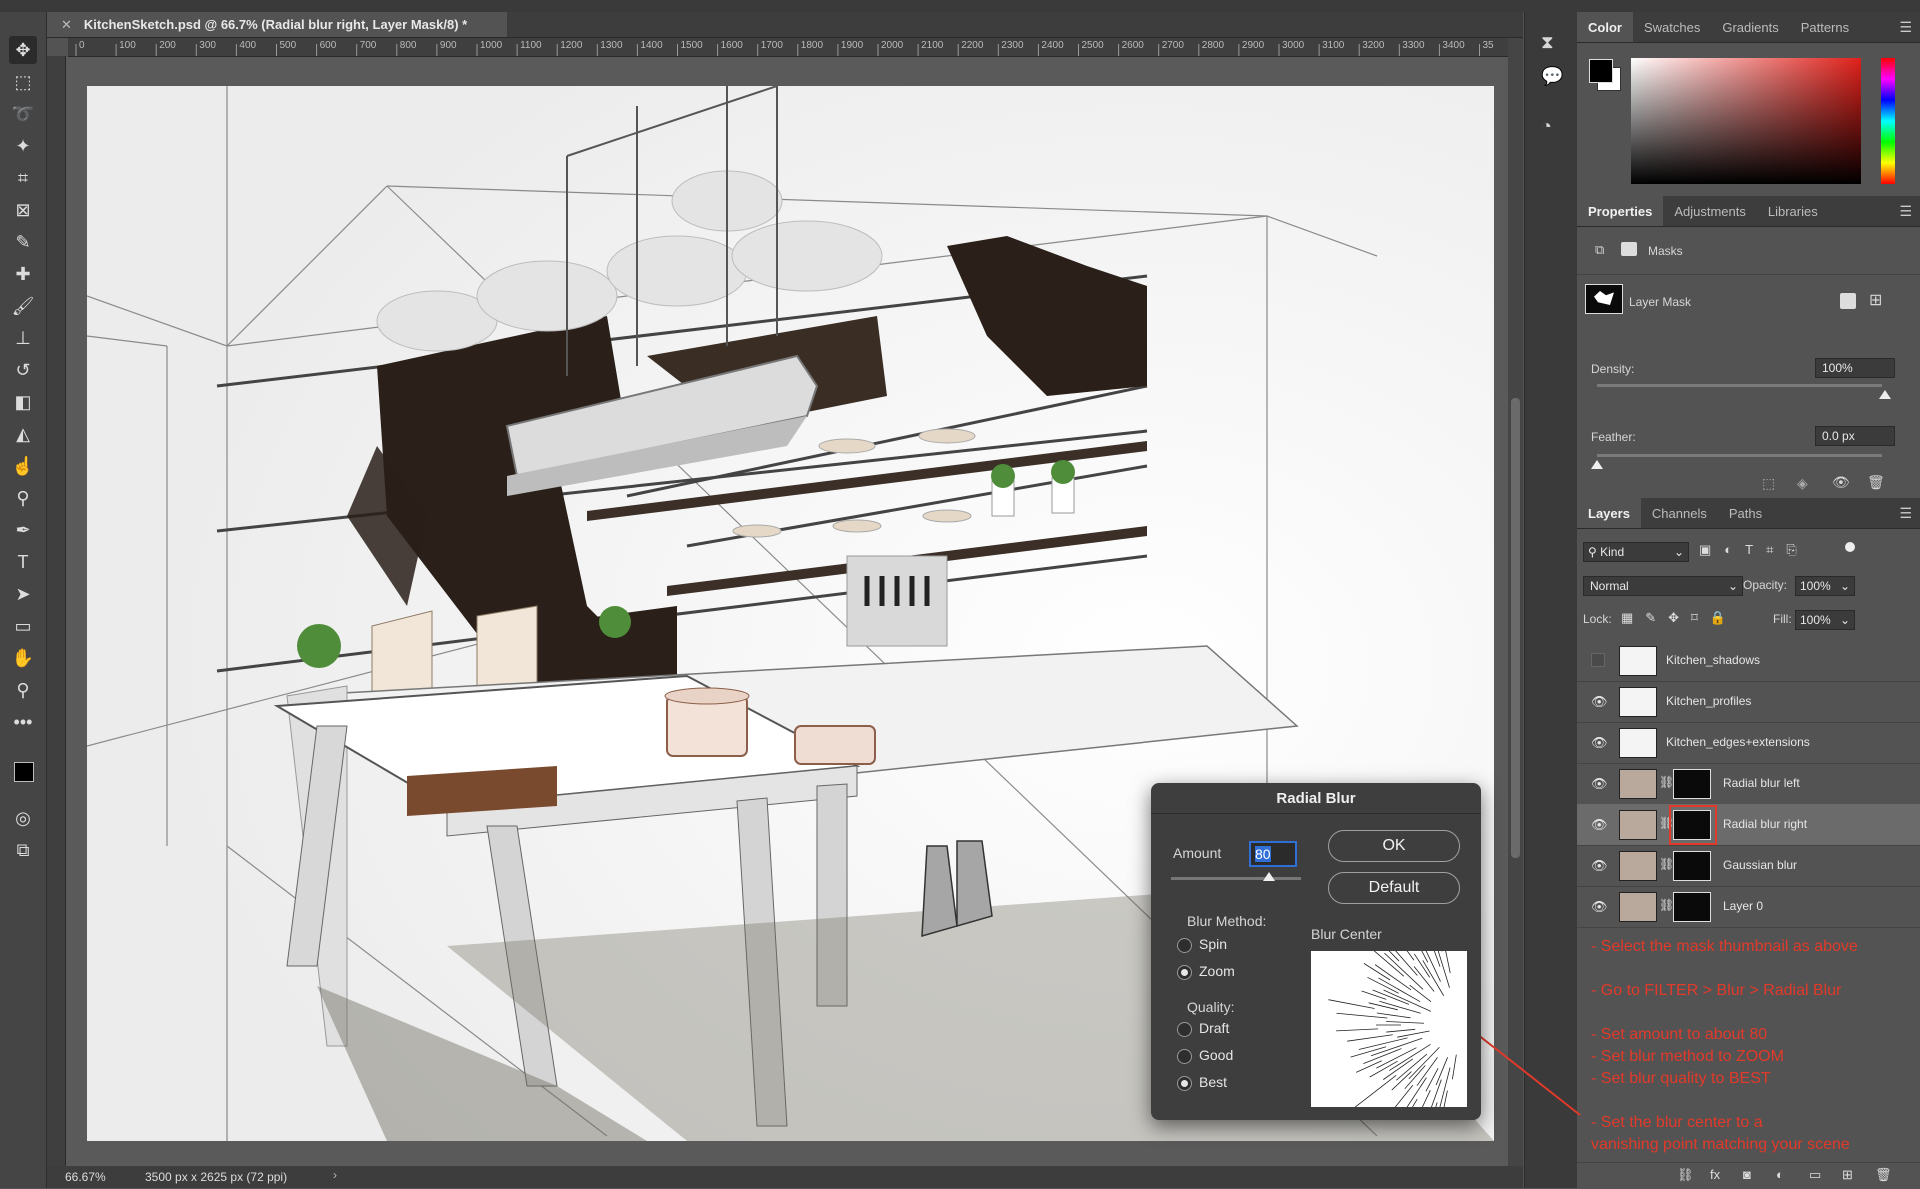 The image size is (1920, 1189). What do you see at coordinates (1815, 1175) in the screenshot?
I see `new-group-icon: ▭` at bounding box center [1815, 1175].